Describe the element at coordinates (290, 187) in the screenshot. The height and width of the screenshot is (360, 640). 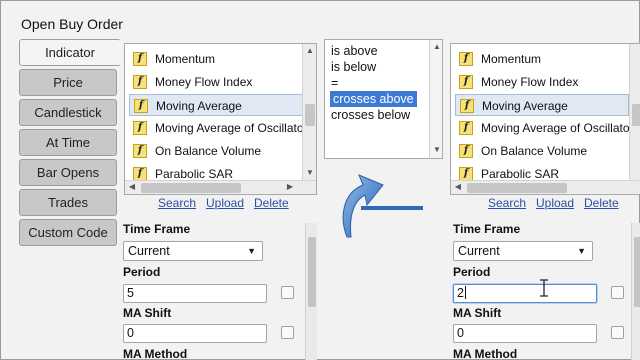
I see `scroll-right-icon: ▶` at that location.